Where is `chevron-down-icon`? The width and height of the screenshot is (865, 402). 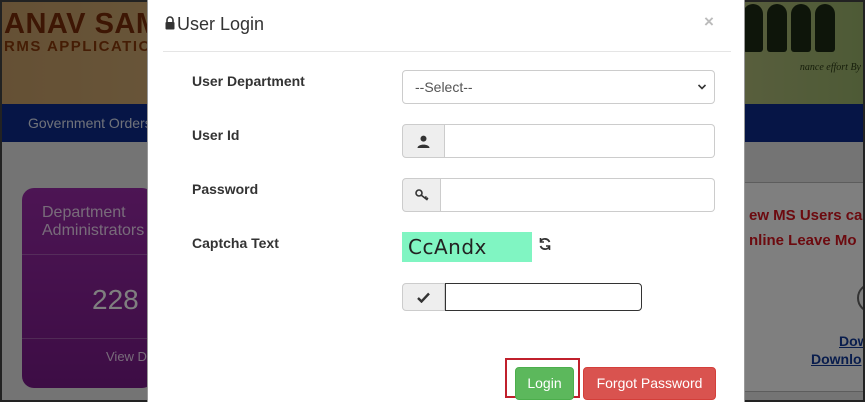
chevron-down-icon is located at coordinates (702, 87).